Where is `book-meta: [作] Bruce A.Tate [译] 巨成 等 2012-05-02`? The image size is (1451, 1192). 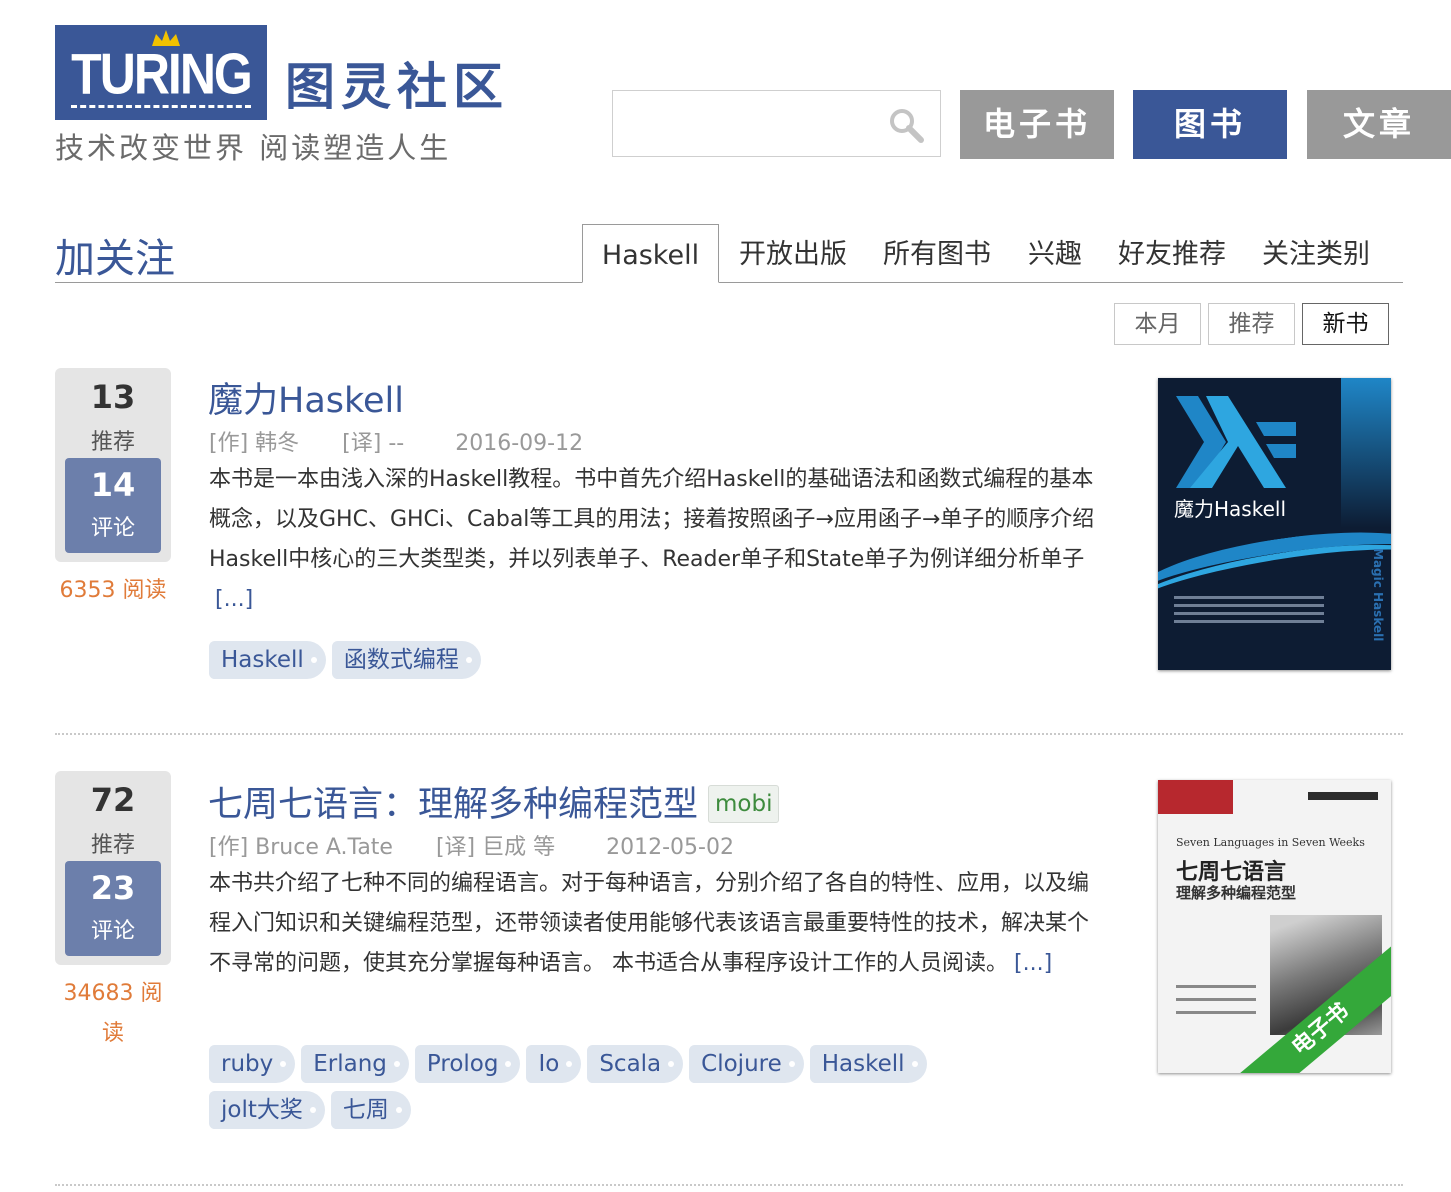
book-meta: [作] Bruce A.Tate [译] 巨成 等 2012-05-02 is located at coordinates (489, 845).